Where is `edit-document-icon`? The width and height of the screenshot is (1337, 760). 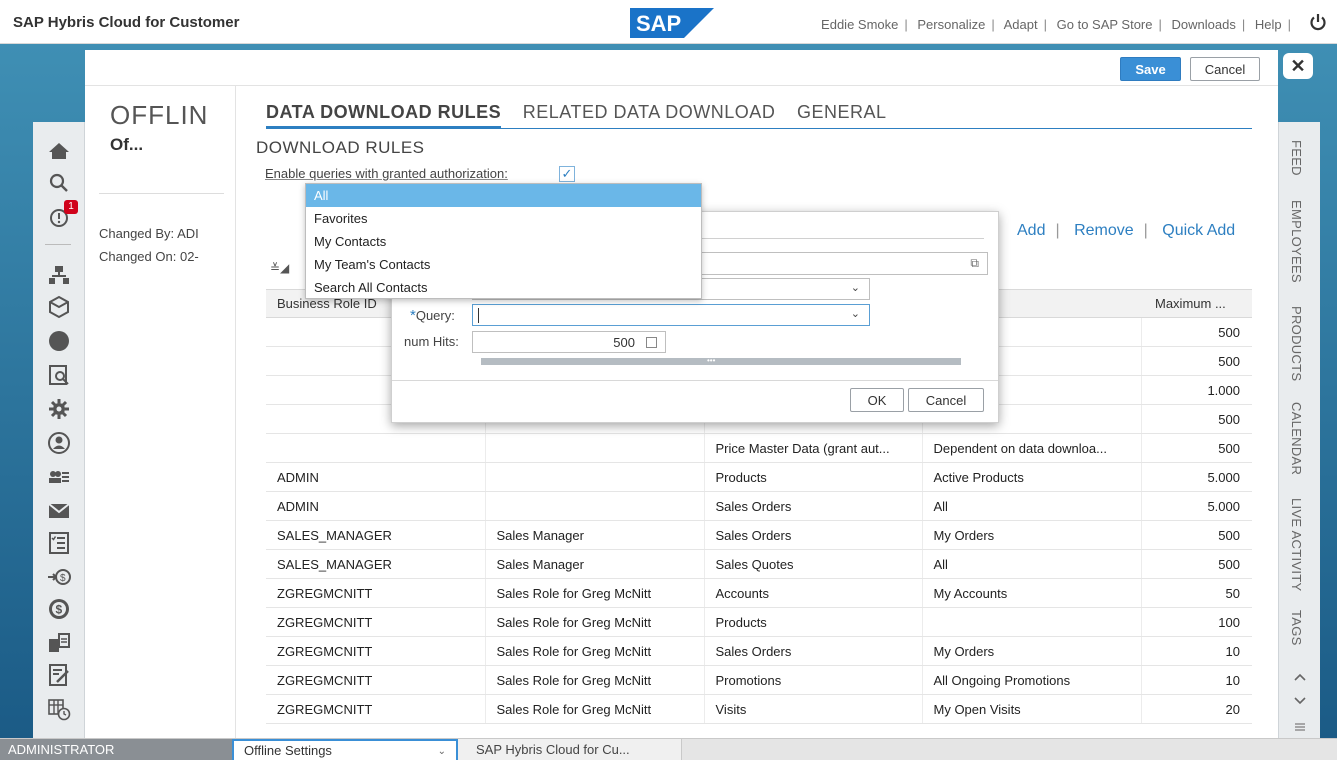
edit-document-icon is located at coordinates (59, 675).